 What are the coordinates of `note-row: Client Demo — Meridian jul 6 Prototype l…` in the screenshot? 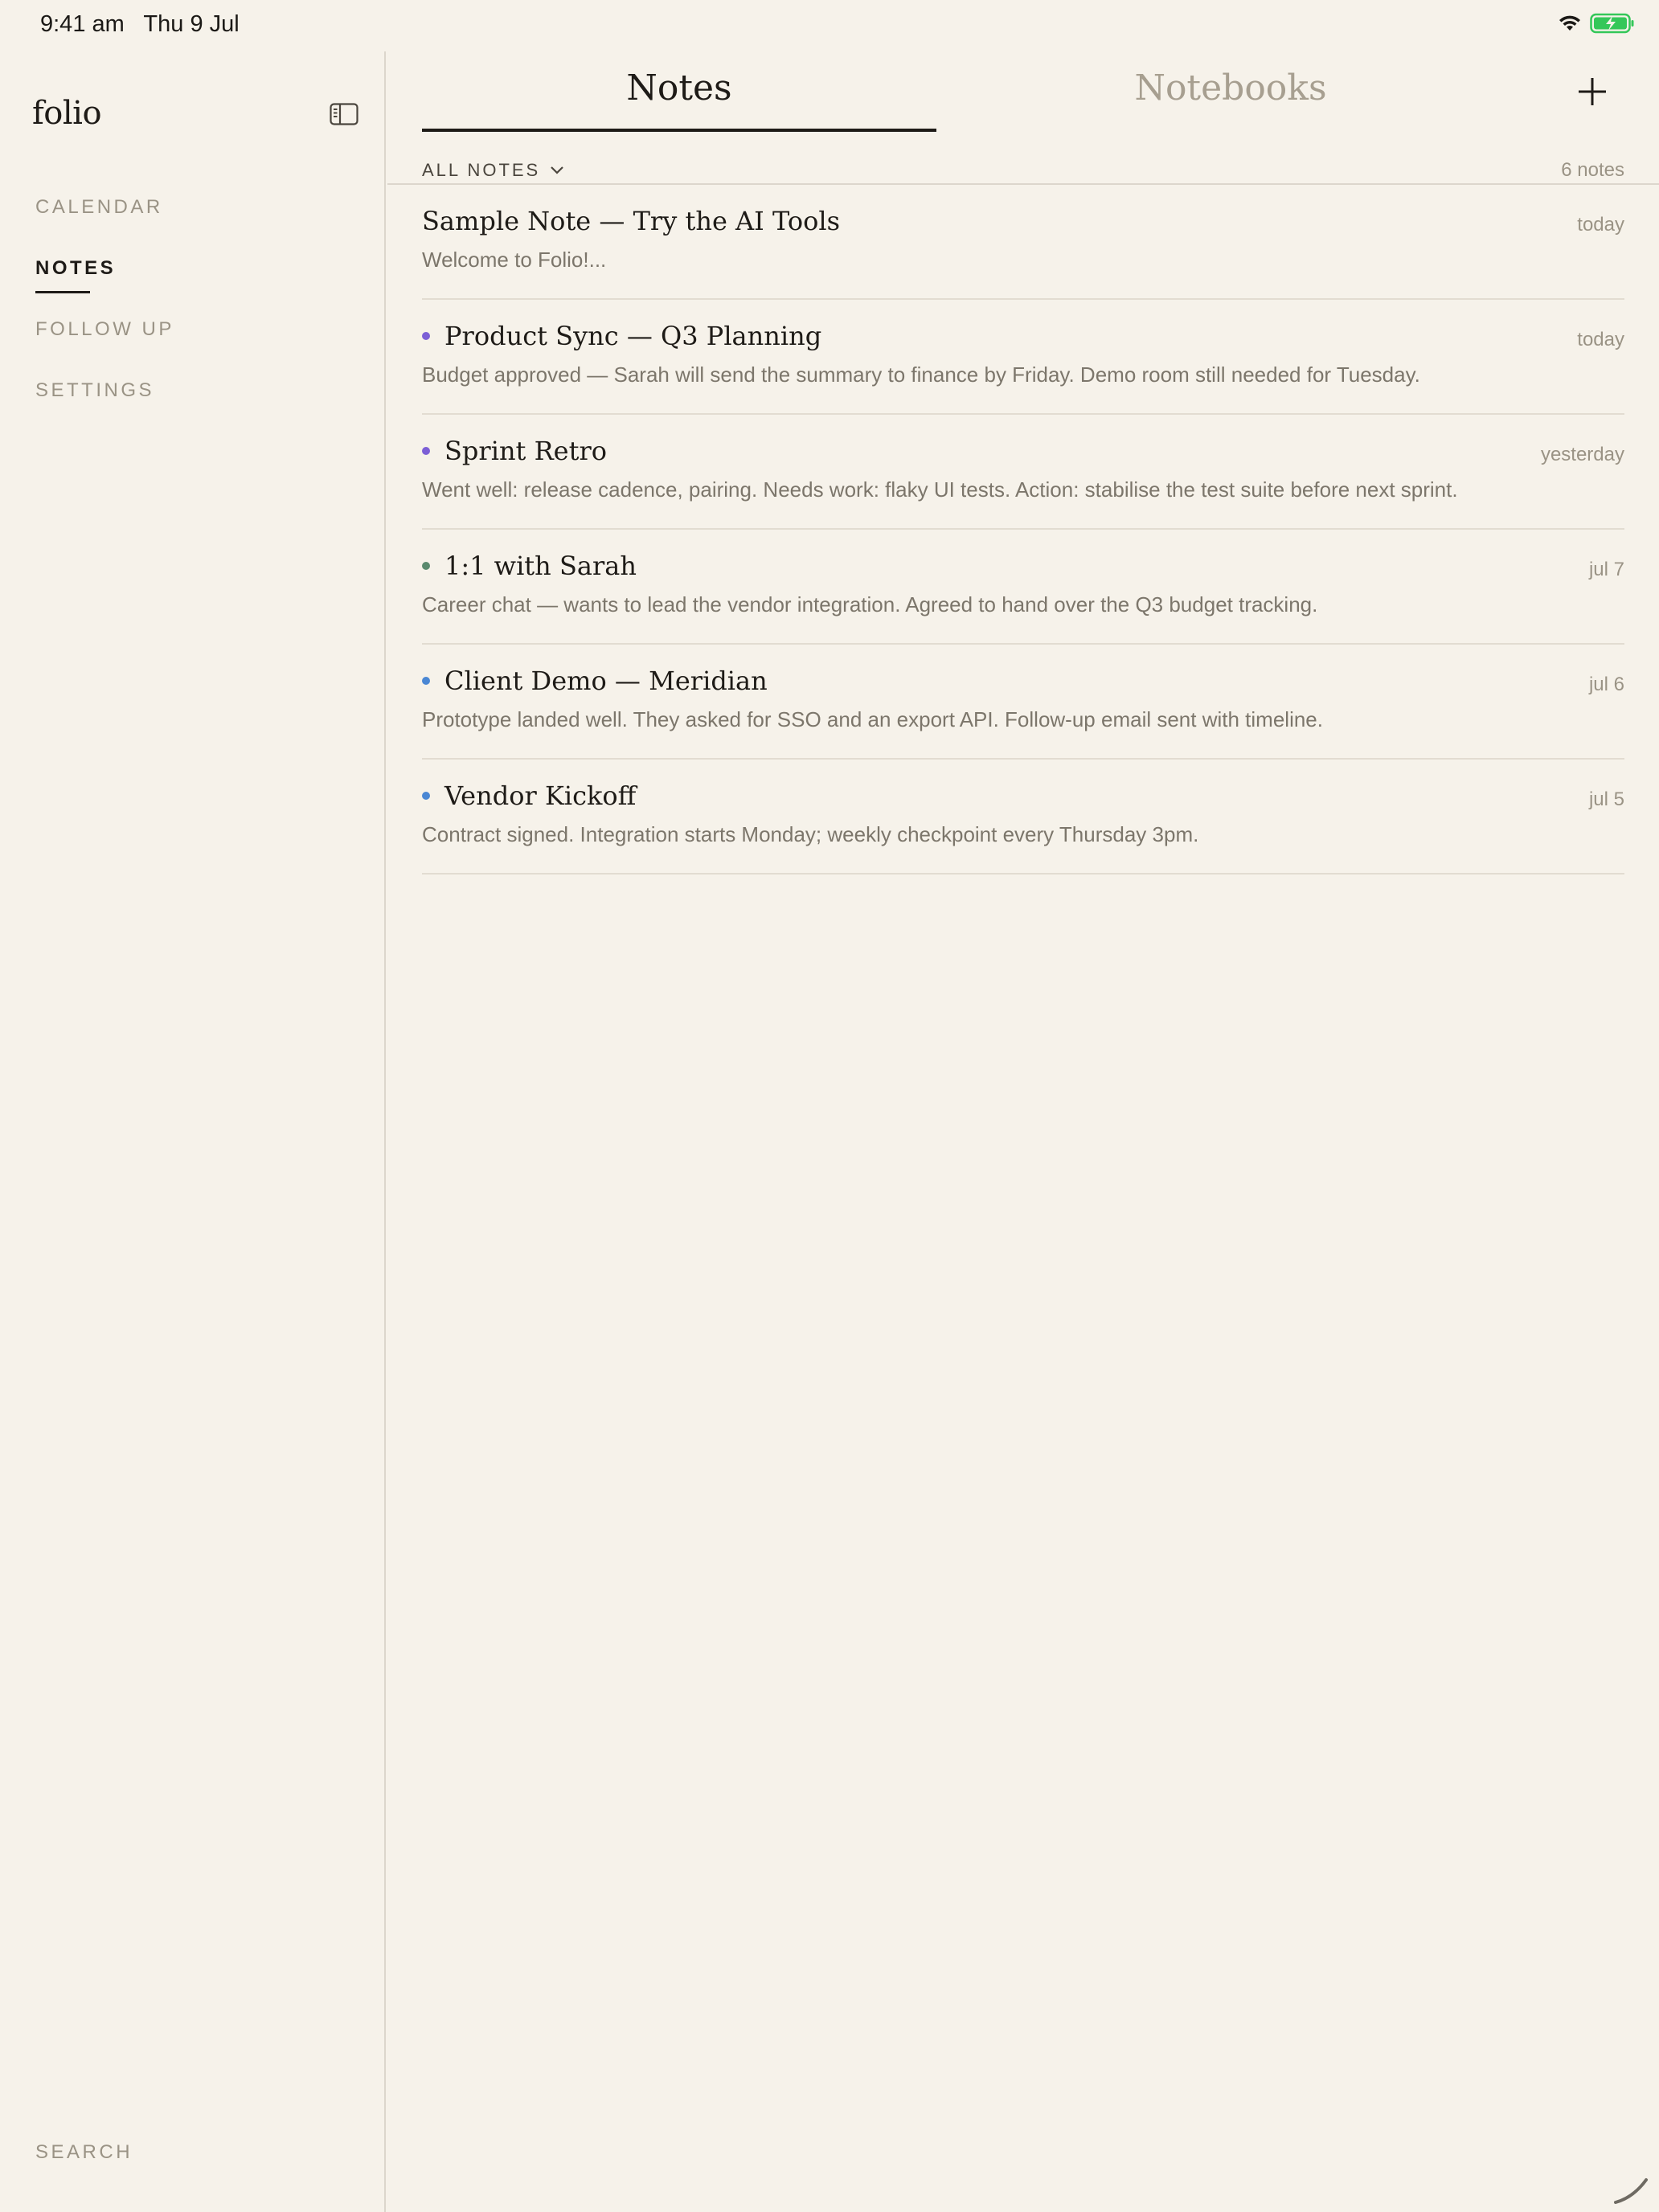 It's located at (1023, 702).